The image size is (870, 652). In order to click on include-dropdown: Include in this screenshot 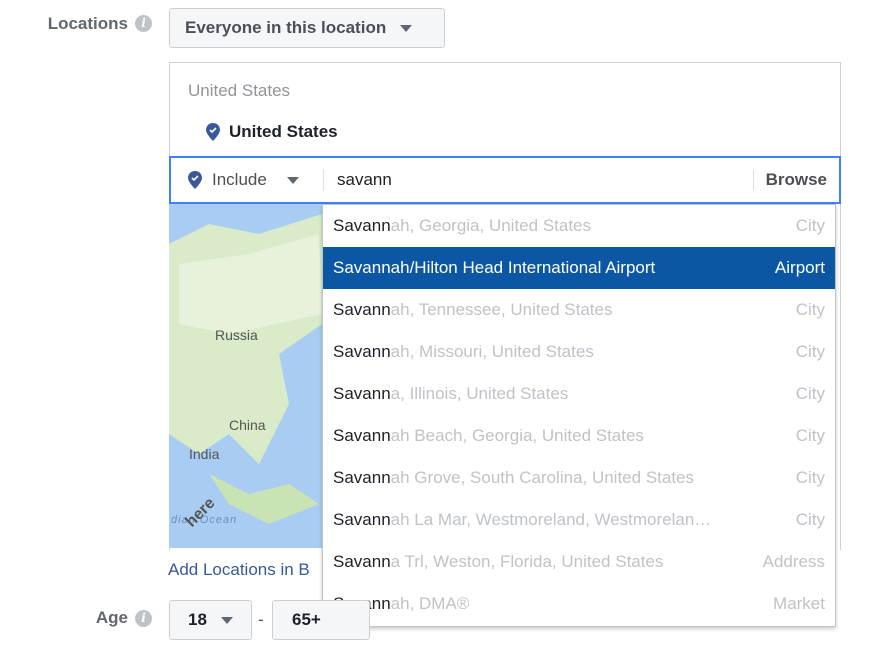, I will do `click(247, 180)`.